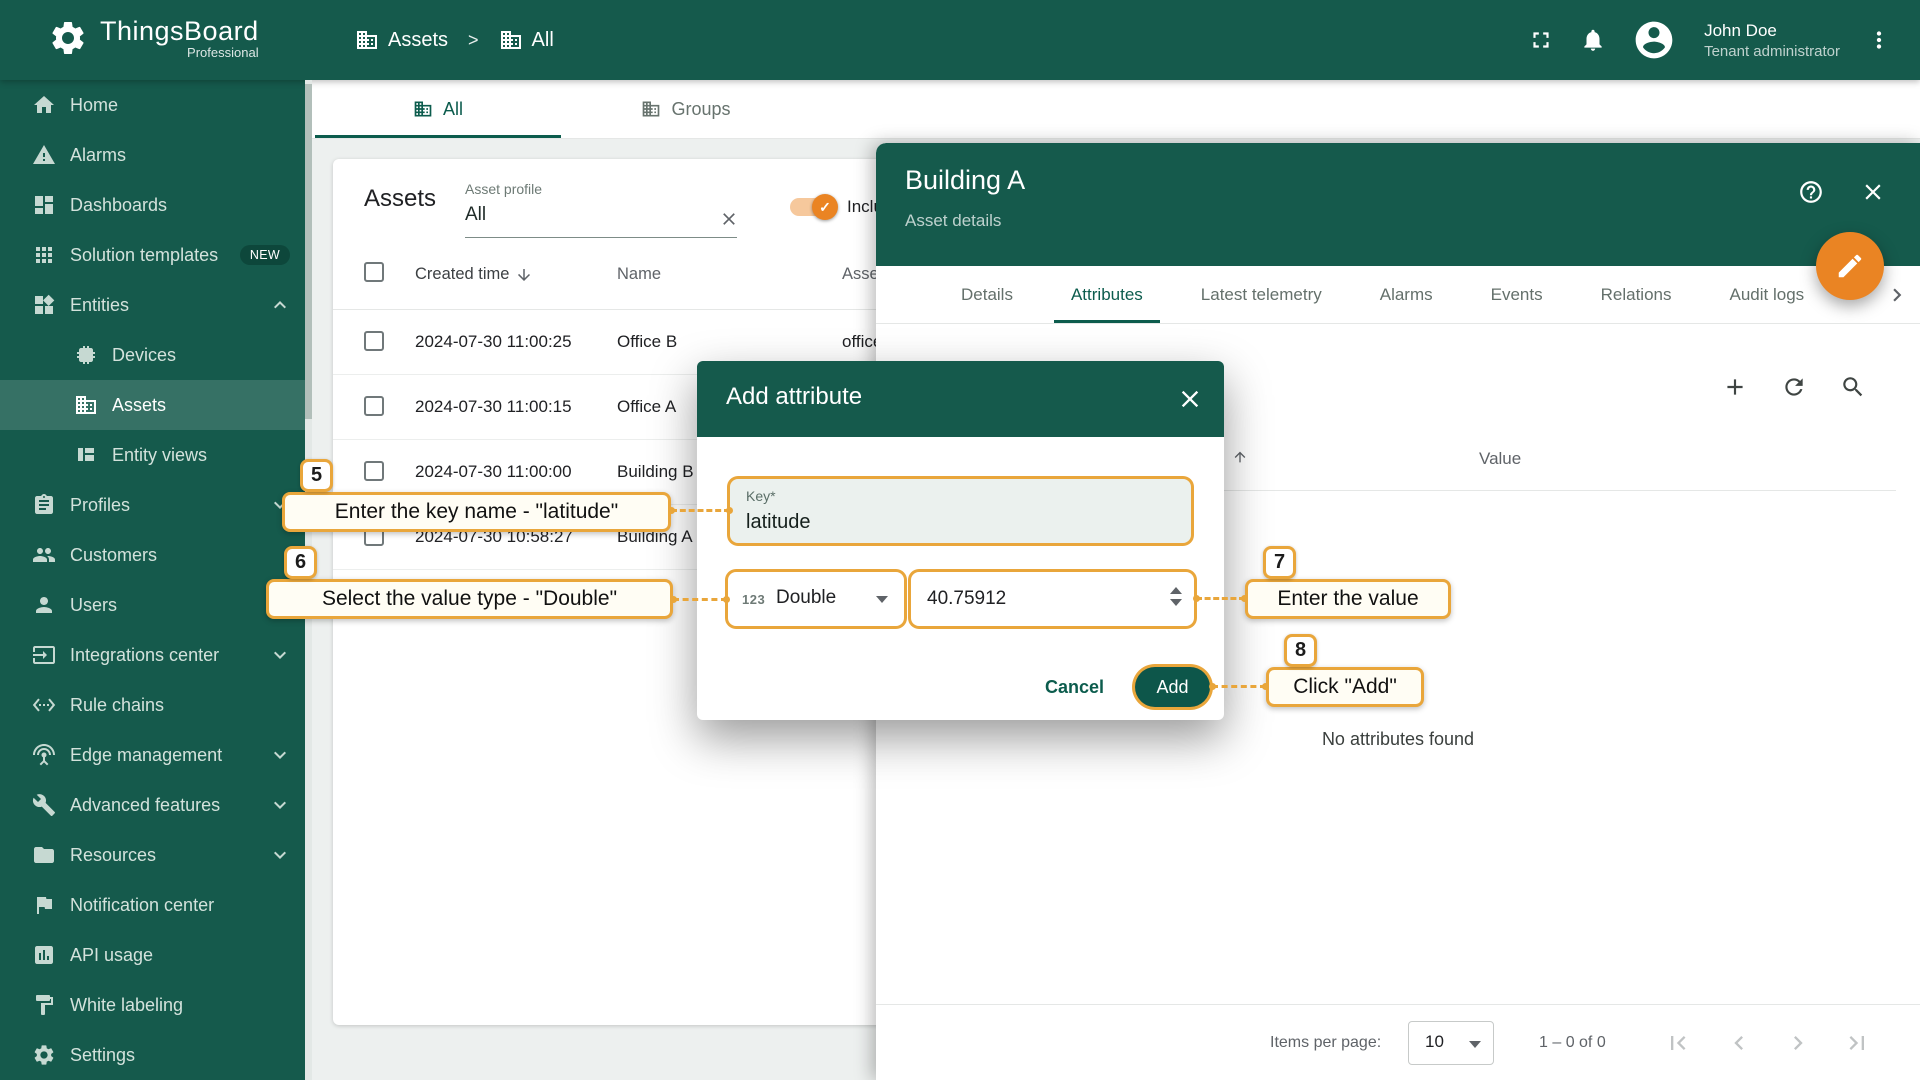 Image resolution: width=1920 pixels, height=1080 pixels. Describe the element at coordinates (1772, 51) in the screenshot. I see `user-role: Tenant administrator` at that location.